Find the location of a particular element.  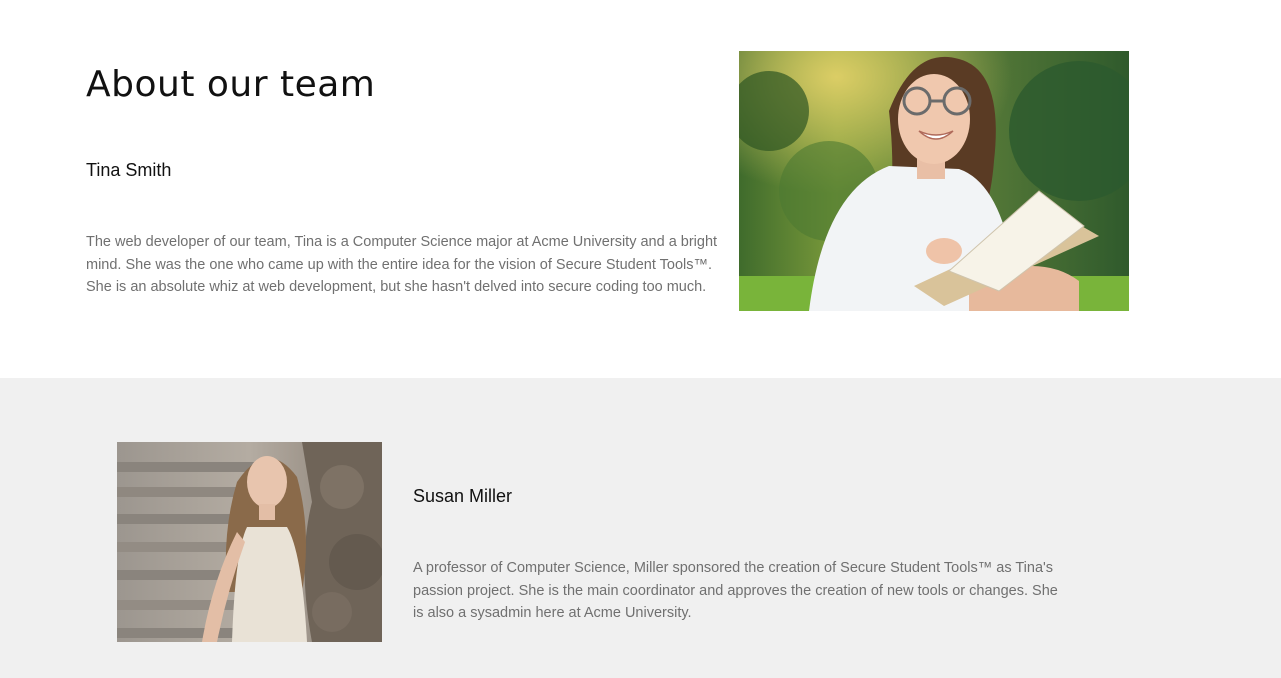

member-name-tina: Tina Smith is located at coordinates (129, 170).